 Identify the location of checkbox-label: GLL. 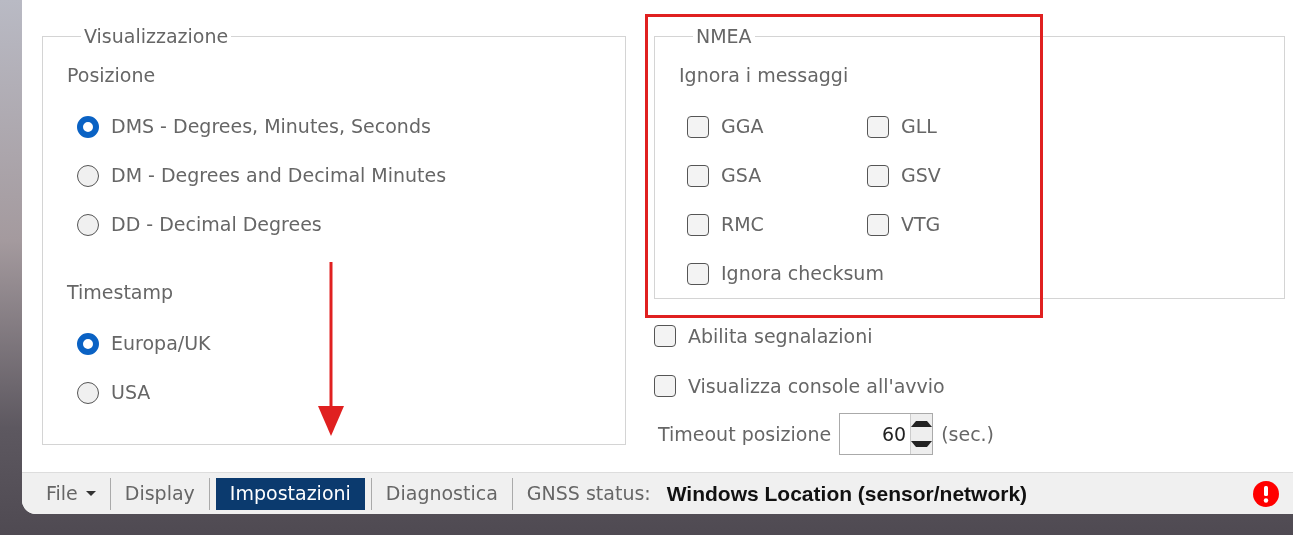
(919, 127).